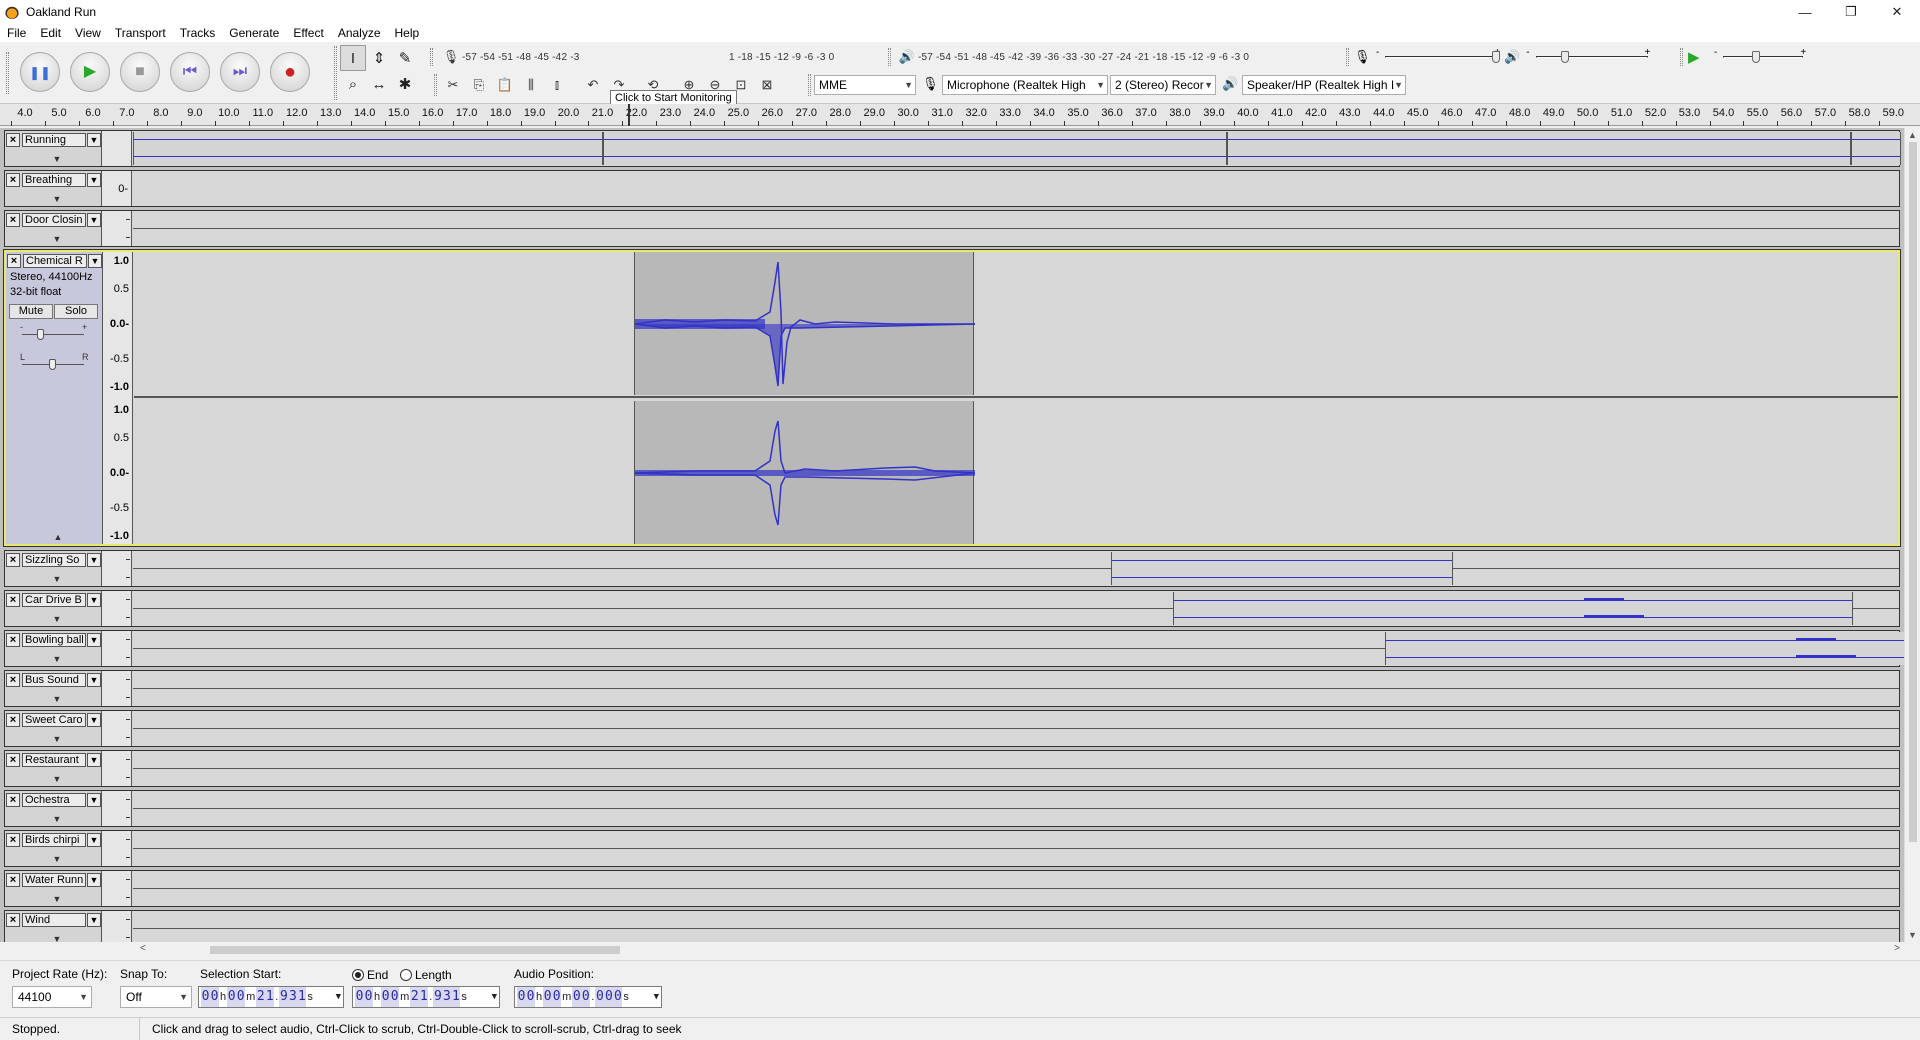  Describe the element at coordinates (55, 332) in the screenshot. I see `gain-slider: - +` at that location.